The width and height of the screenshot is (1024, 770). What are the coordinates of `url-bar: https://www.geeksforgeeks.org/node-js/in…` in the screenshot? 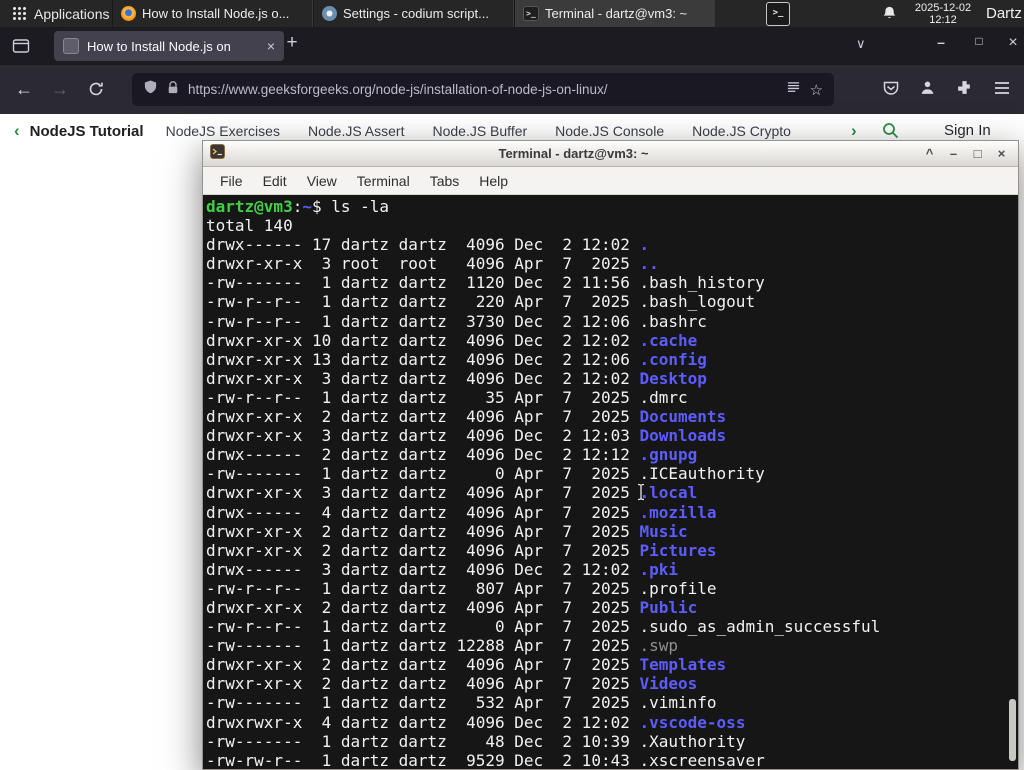 It's located at (483, 89).